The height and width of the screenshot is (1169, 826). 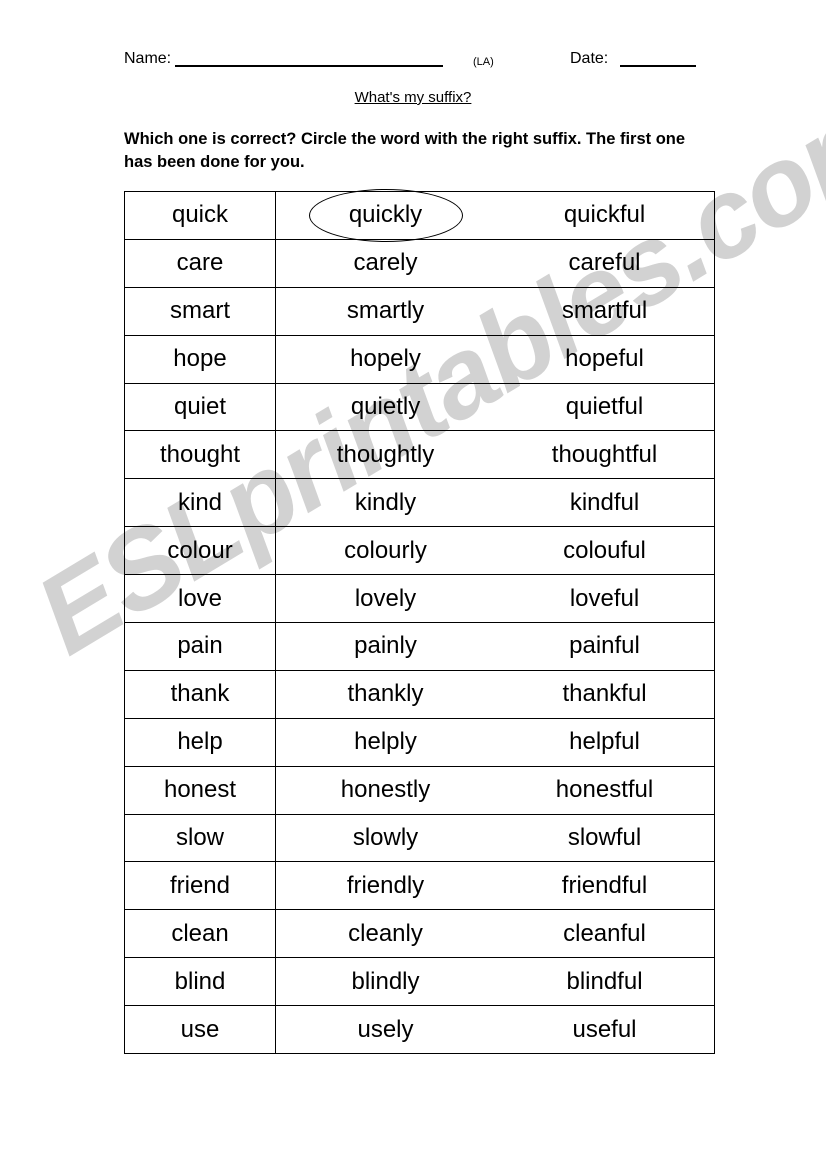 I want to click on cell-base-word: friend, so click(x=200, y=886).